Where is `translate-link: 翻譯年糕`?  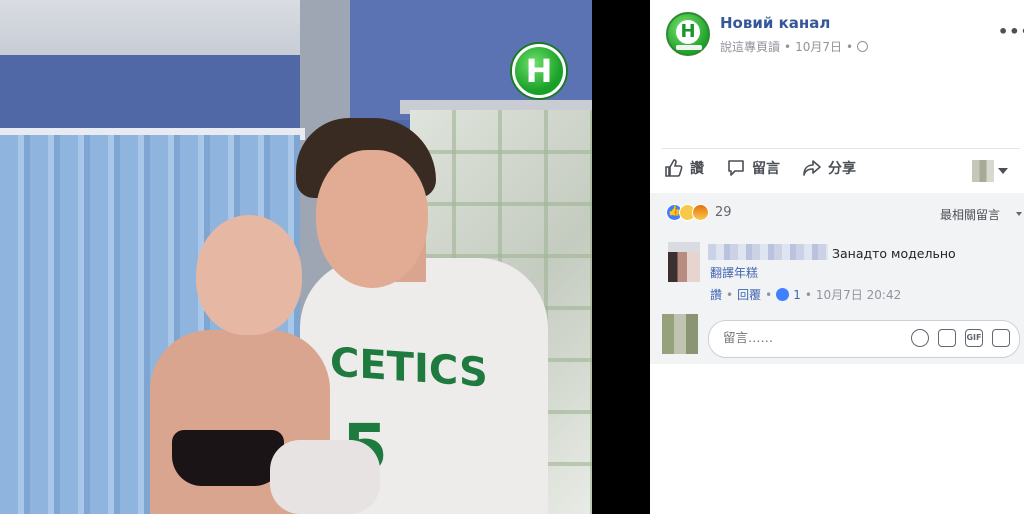 translate-link: 翻譯年糕 is located at coordinates (734, 272).